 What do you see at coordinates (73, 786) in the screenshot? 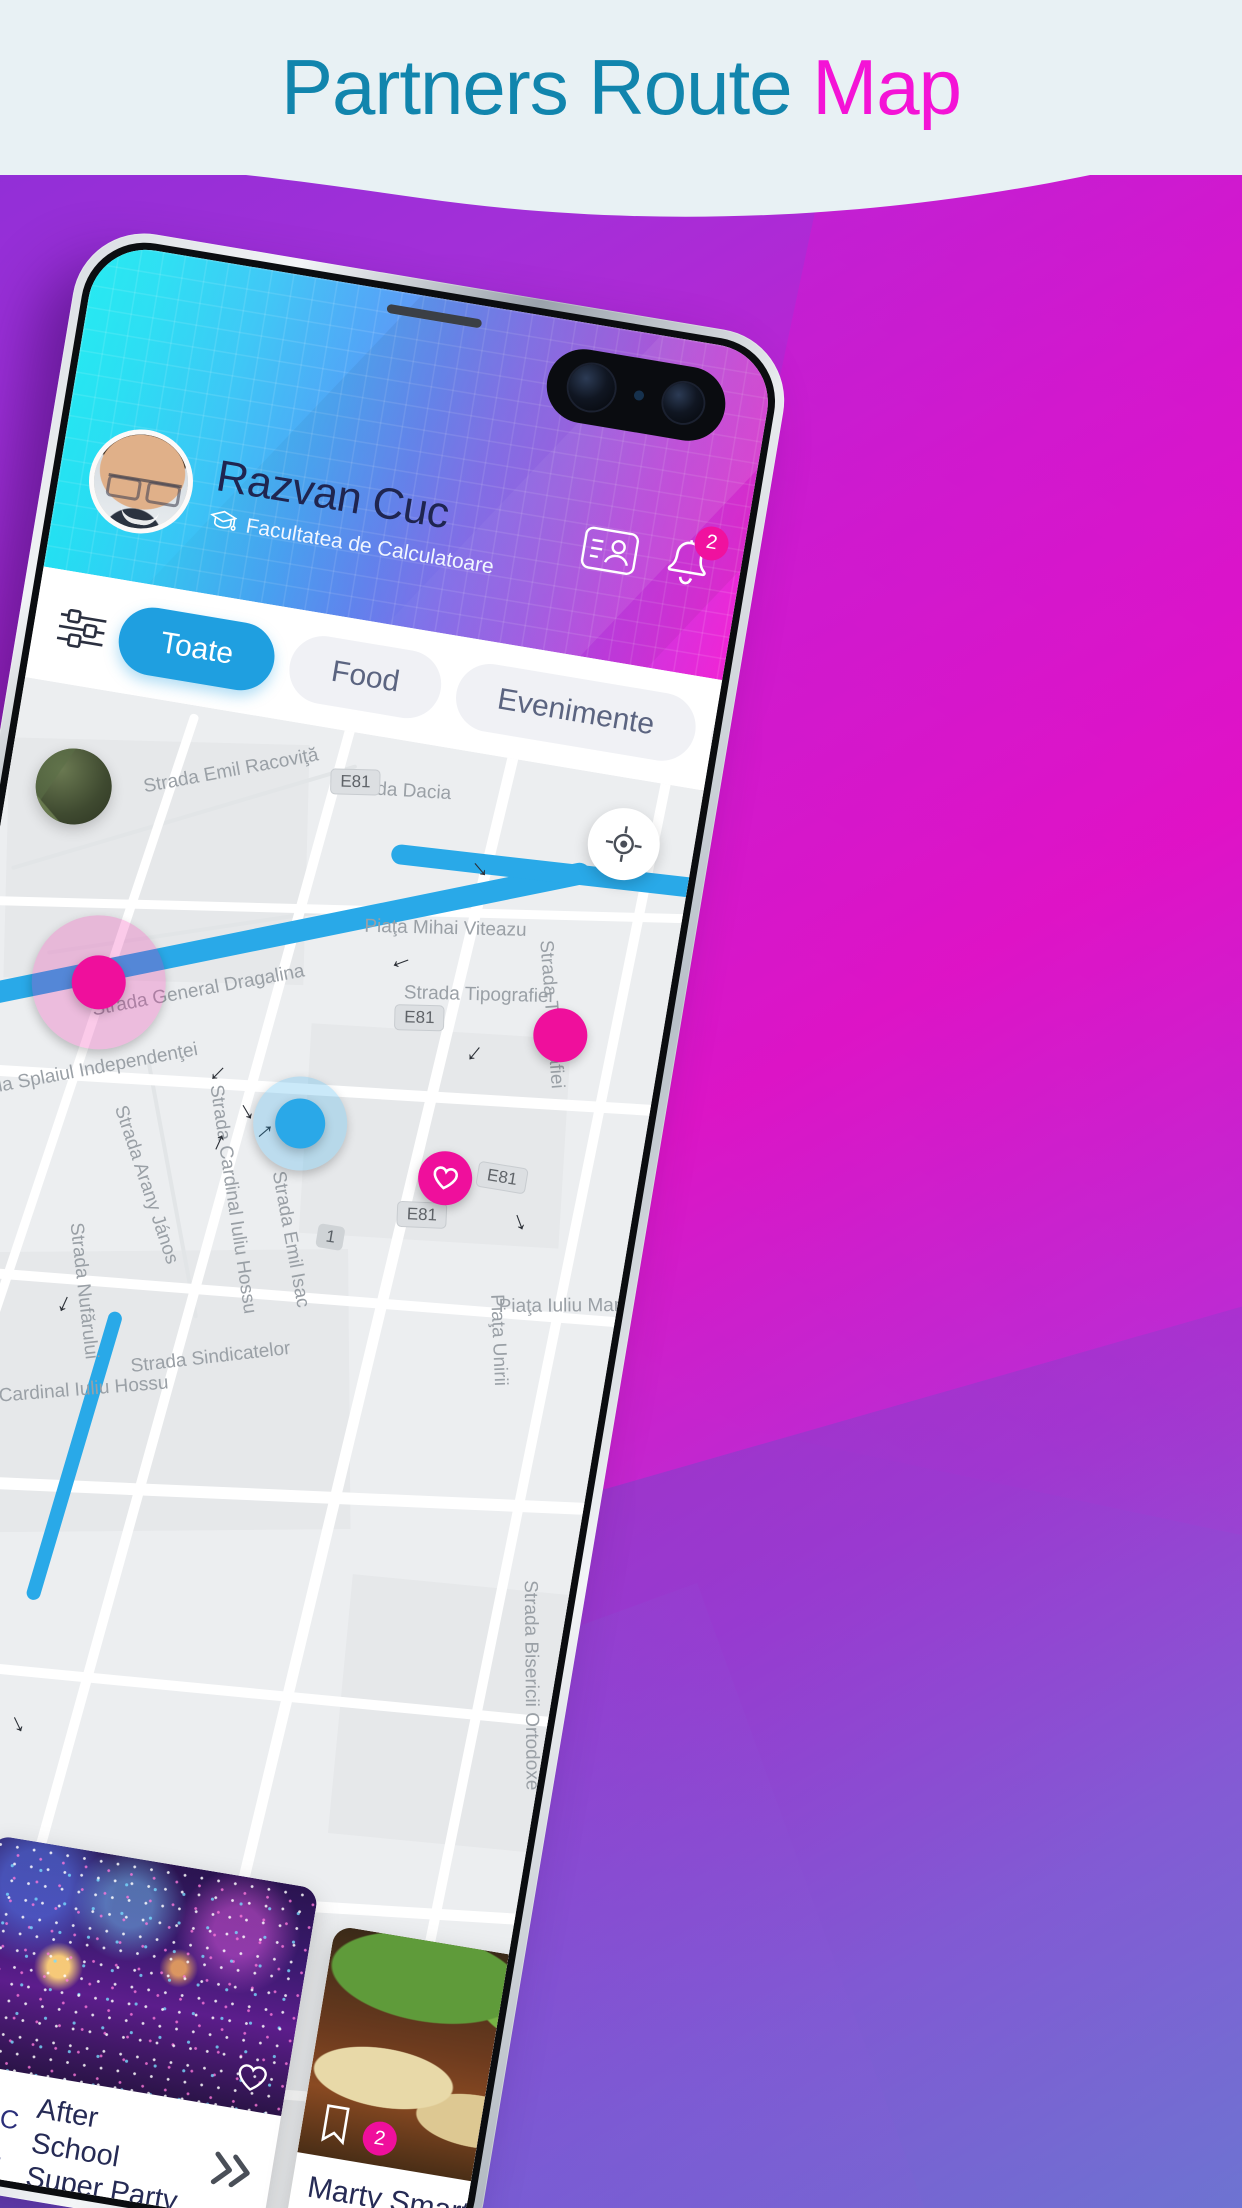
I see `satellite-layer-icon` at bounding box center [73, 786].